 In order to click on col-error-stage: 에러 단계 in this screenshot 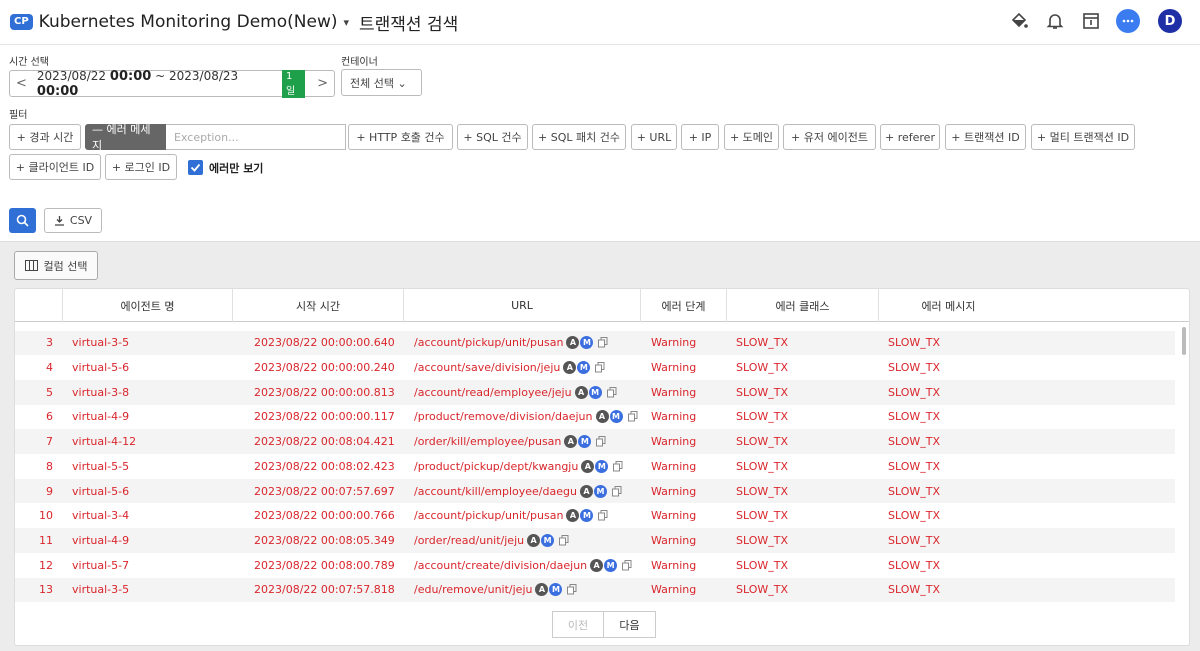, I will do `click(683, 305)`.